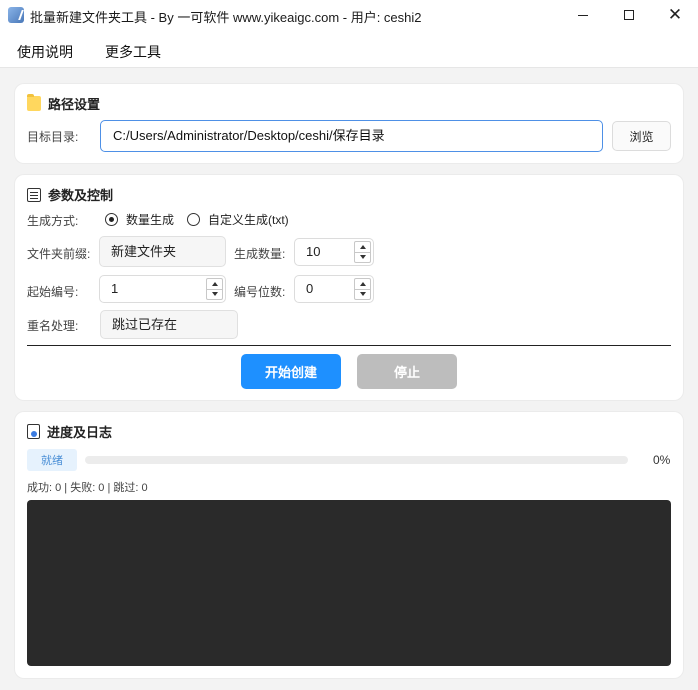 The width and height of the screenshot is (698, 690). What do you see at coordinates (291, 371) in the screenshot?
I see `start-button: 开始创建` at bounding box center [291, 371].